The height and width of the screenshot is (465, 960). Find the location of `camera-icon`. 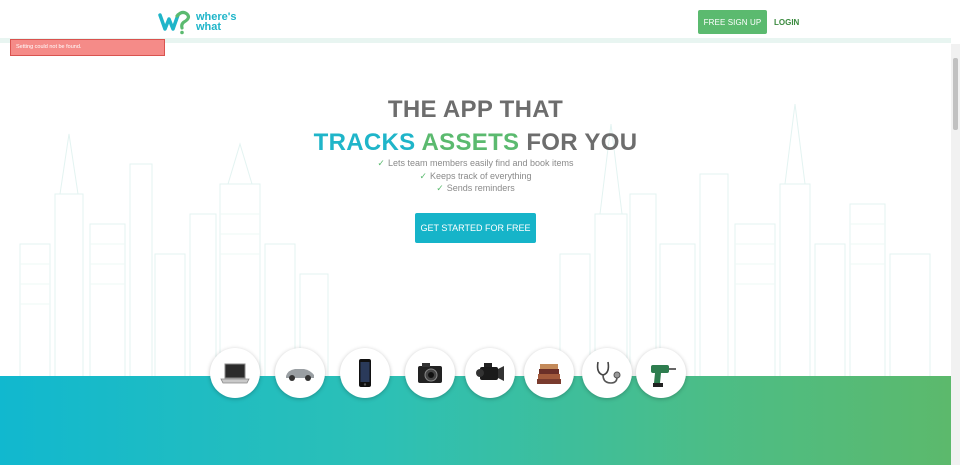

camera-icon is located at coordinates (430, 373).